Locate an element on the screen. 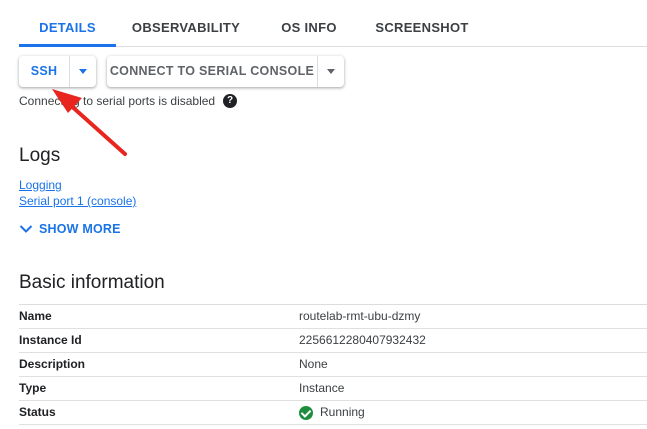 The image size is (647, 429). table-row: Description None is located at coordinates (333, 365).